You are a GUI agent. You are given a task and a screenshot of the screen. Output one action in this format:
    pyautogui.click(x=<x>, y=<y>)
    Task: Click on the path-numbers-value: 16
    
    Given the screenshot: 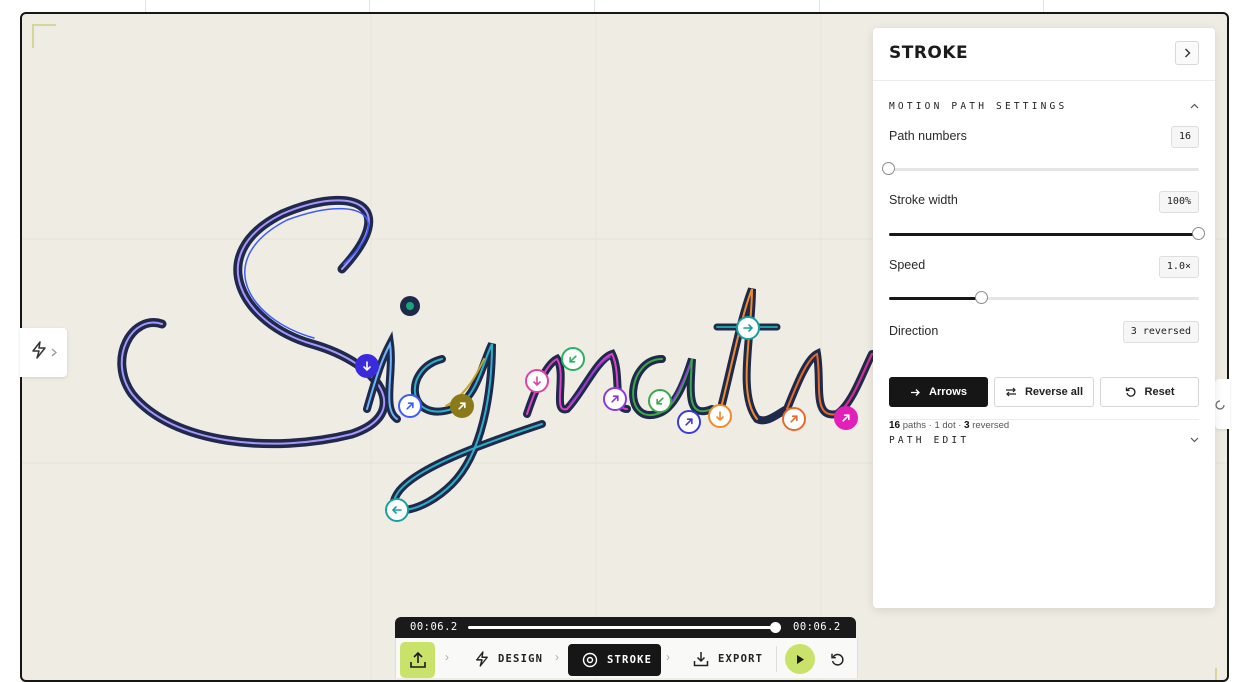 What is the action you would take?
    pyautogui.click(x=1184, y=137)
    